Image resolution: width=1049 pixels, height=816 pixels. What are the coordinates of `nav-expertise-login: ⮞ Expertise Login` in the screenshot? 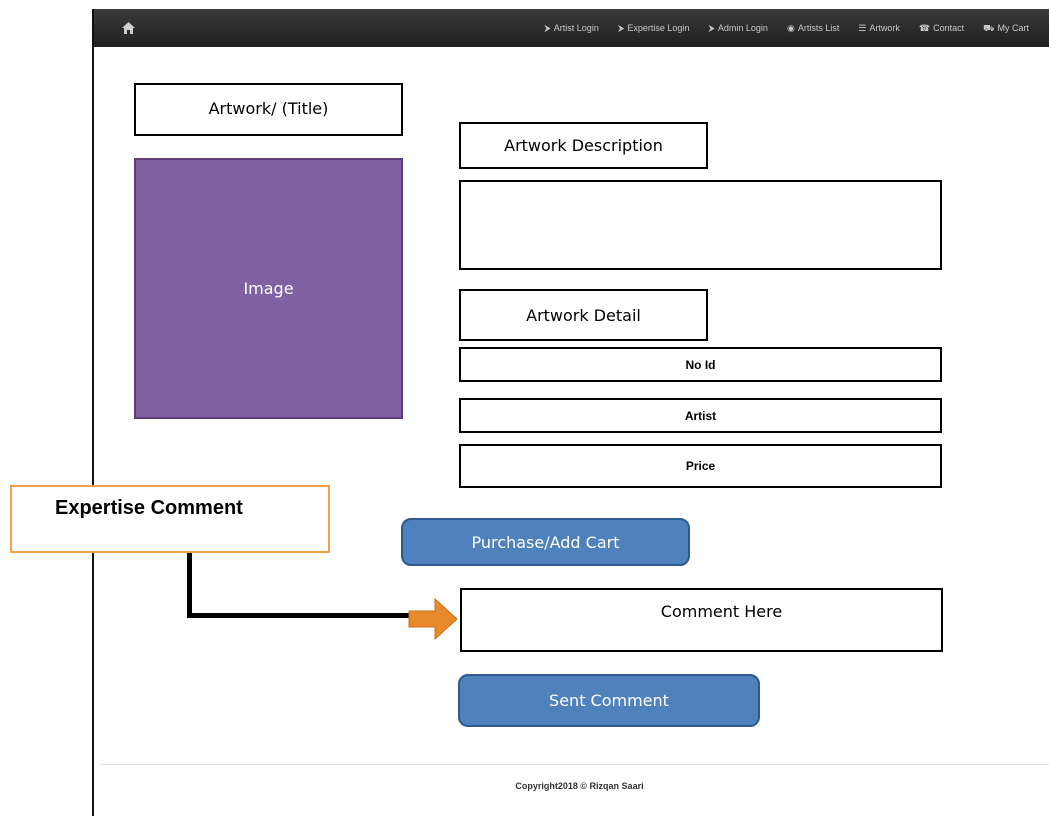 It's located at (654, 28).